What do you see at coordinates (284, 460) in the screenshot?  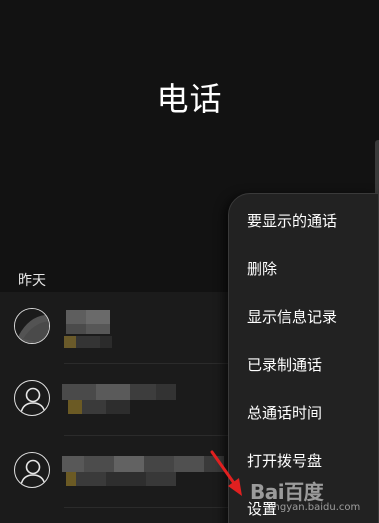 I see `menu-item-open-dialpad: 打开拨号盘` at bounding box center [284, 460].